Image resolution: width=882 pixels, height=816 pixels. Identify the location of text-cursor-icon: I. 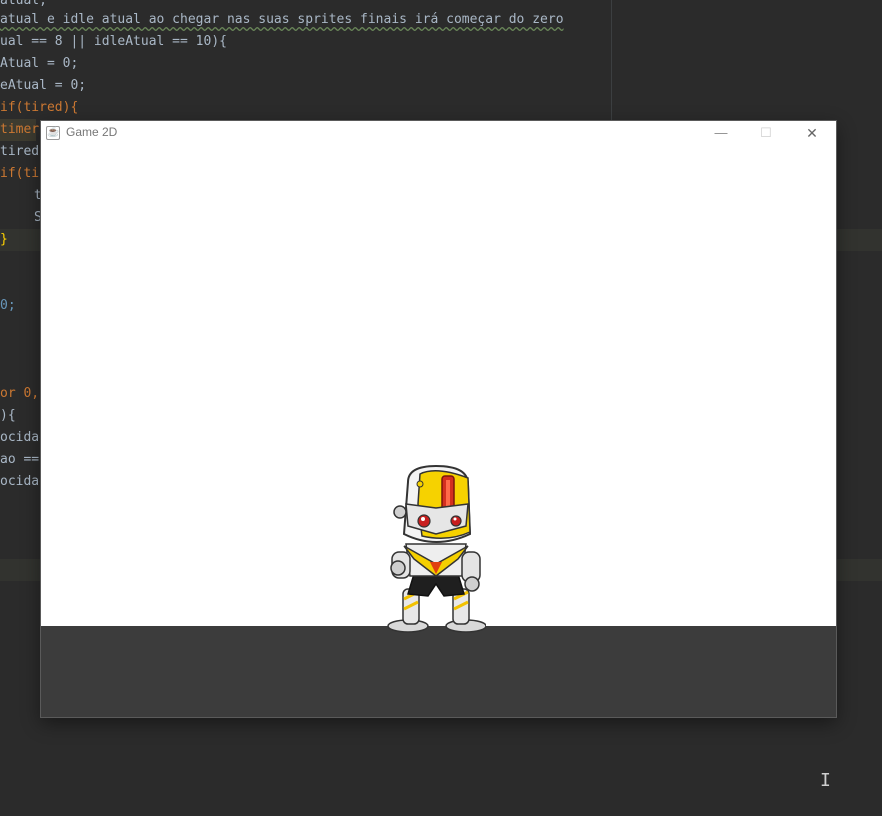
(825, 780).